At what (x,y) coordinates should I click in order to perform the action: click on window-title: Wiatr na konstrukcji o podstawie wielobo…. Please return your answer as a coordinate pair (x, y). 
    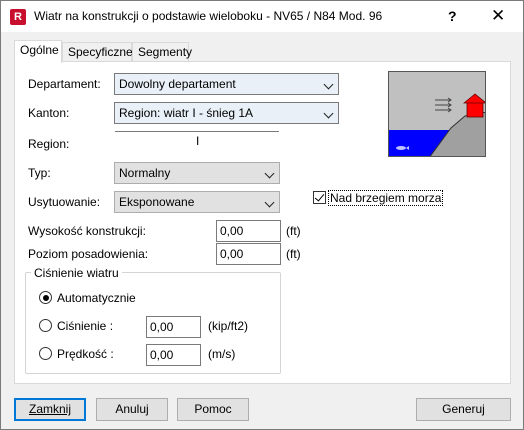
    Looking at the image, I should click on (208, 16).